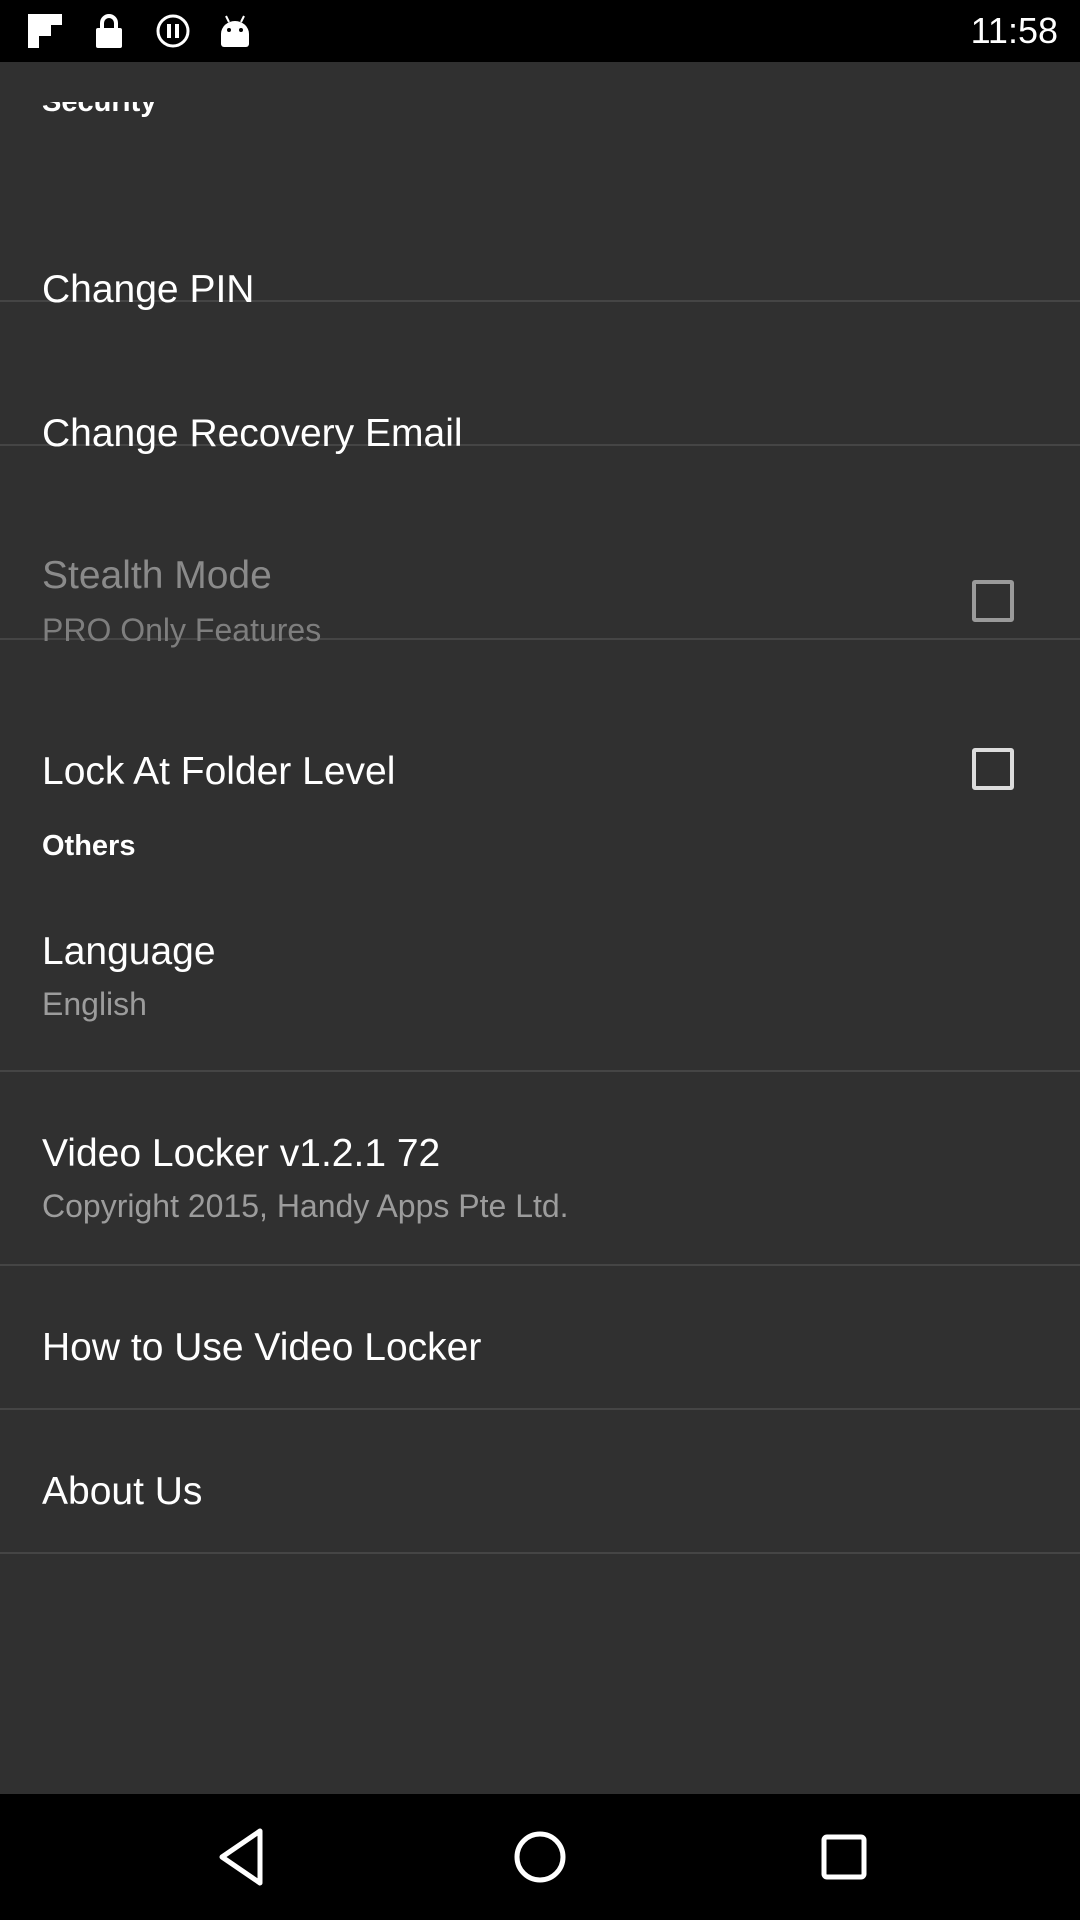 Image resolution: width=1080 pixels, height=1920 pixels. Describe the element at coordinates (540, 716) in the screenshot. I see `setting-lock-at-folder-level: Lock At Folder Level` at that location.